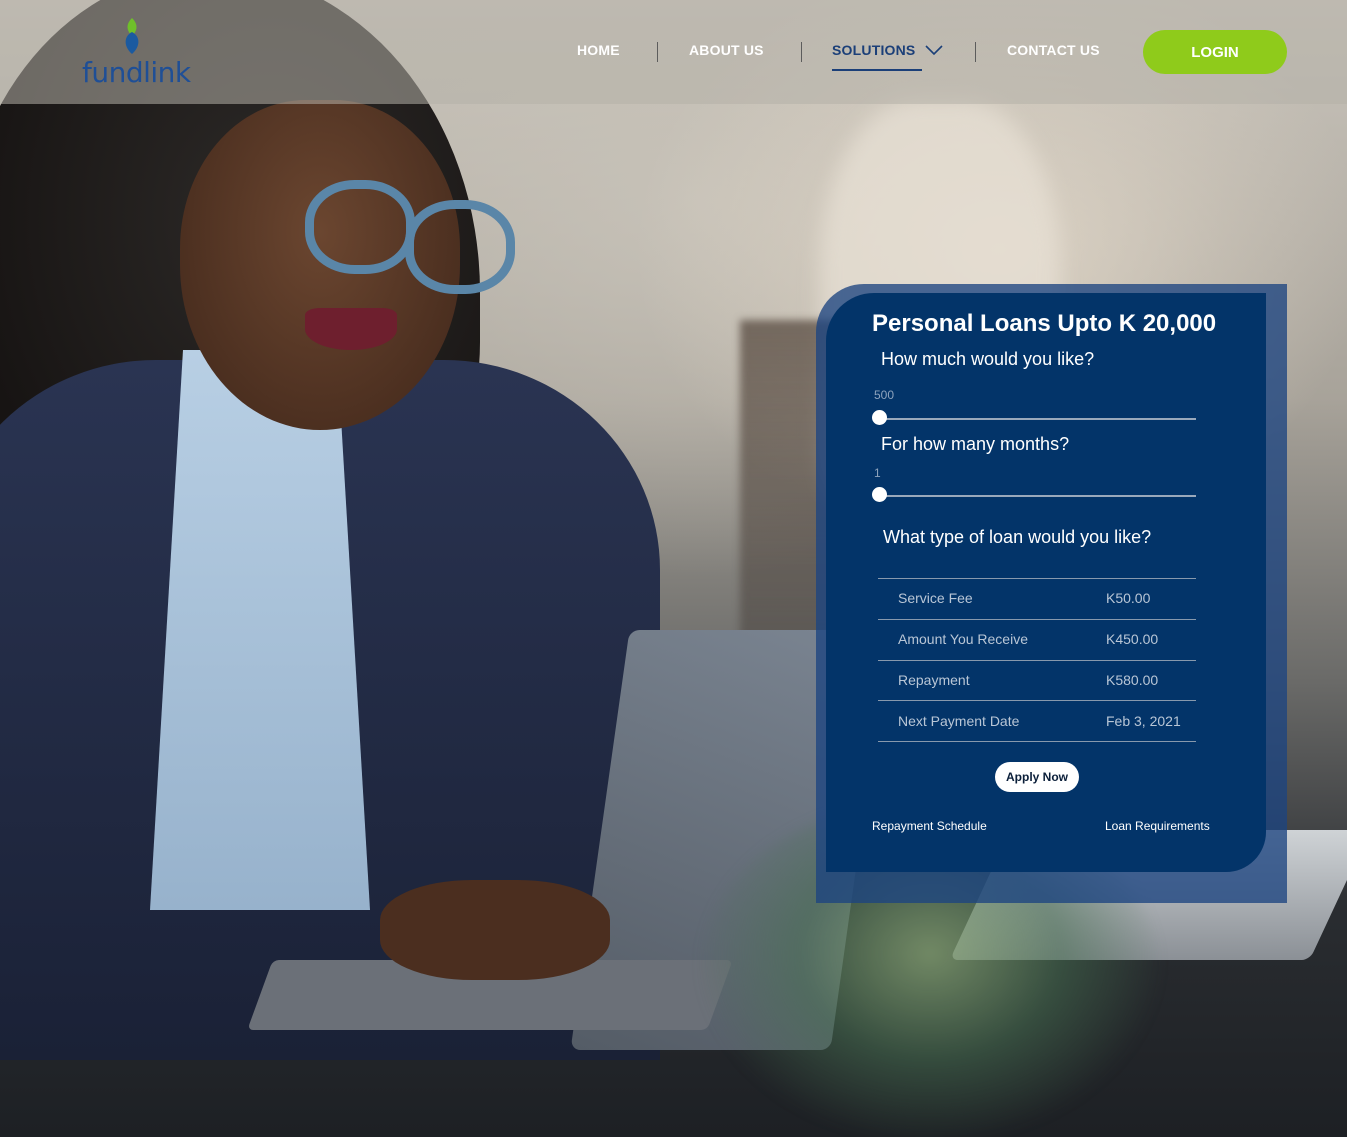  I want to click on service-fee-value: K50.00, so click(1128, 598).